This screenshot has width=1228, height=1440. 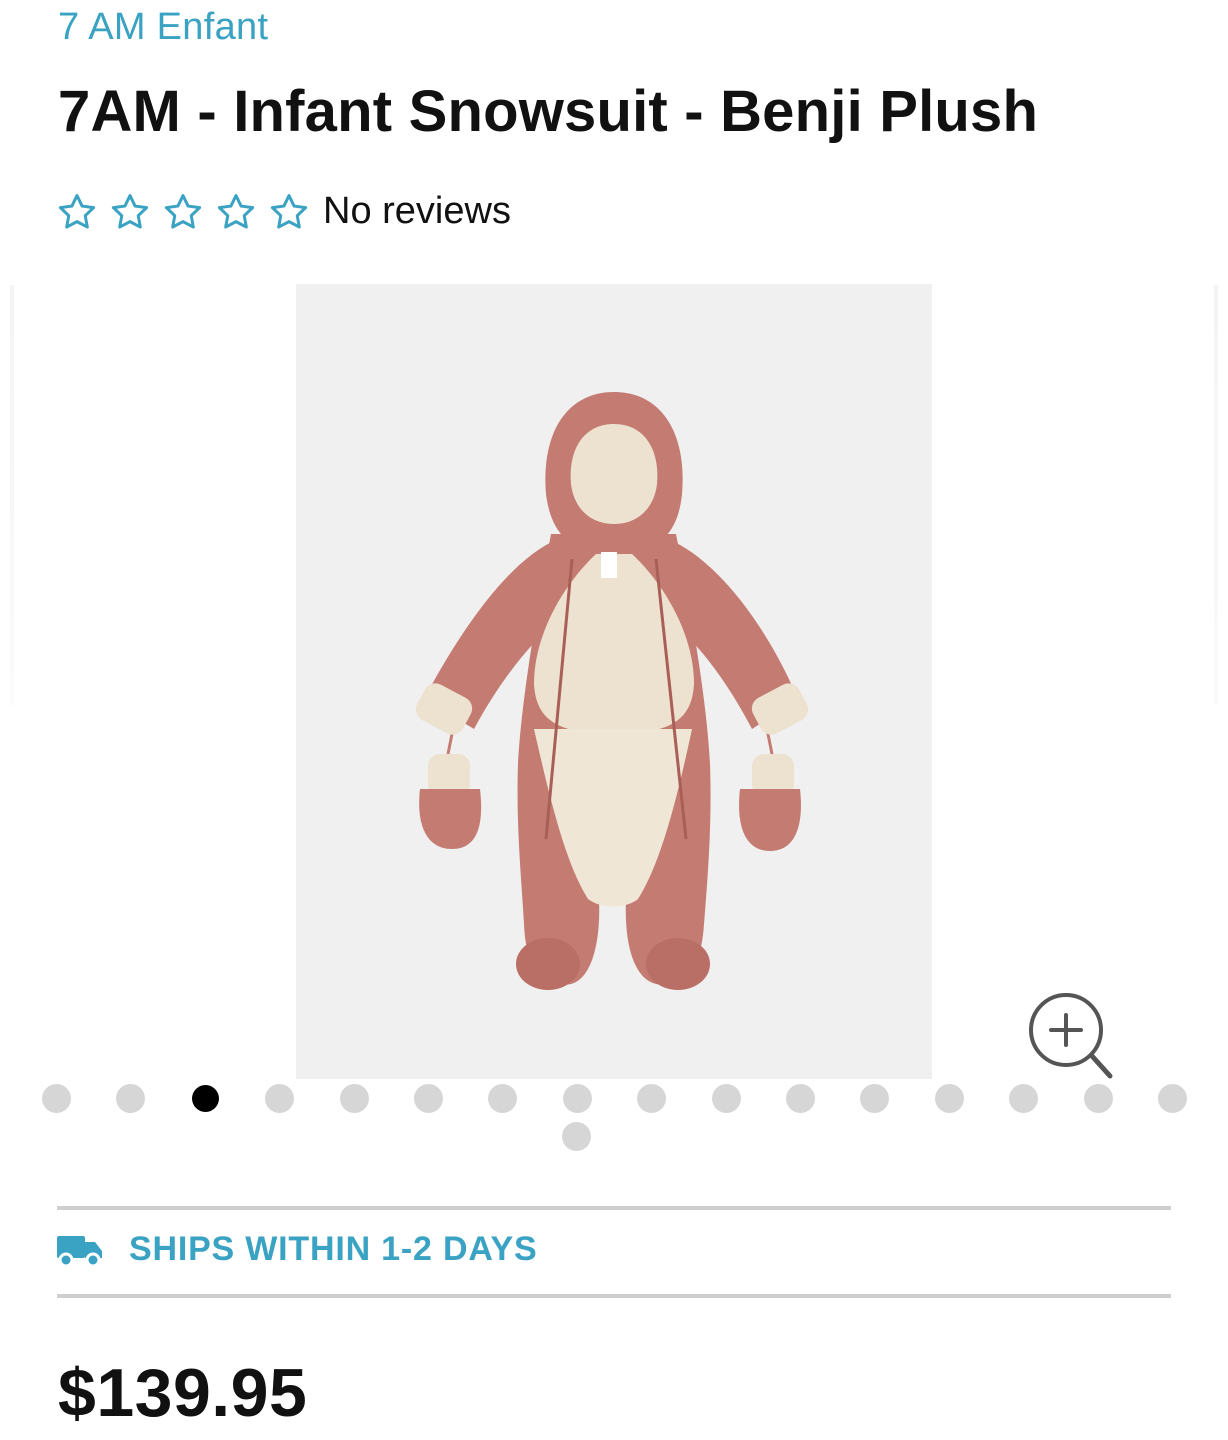 I want to click on rating-summary: No reviews, so click(x=283, y=211).